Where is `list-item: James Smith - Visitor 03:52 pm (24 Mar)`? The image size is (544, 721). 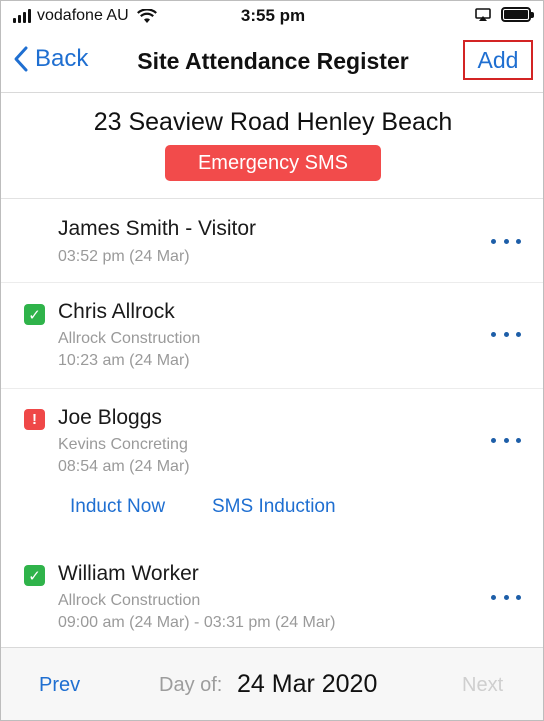 list-item: James Smith - Visitor 03:52 pm (24 Mar) is located at coordinates (272, 241).